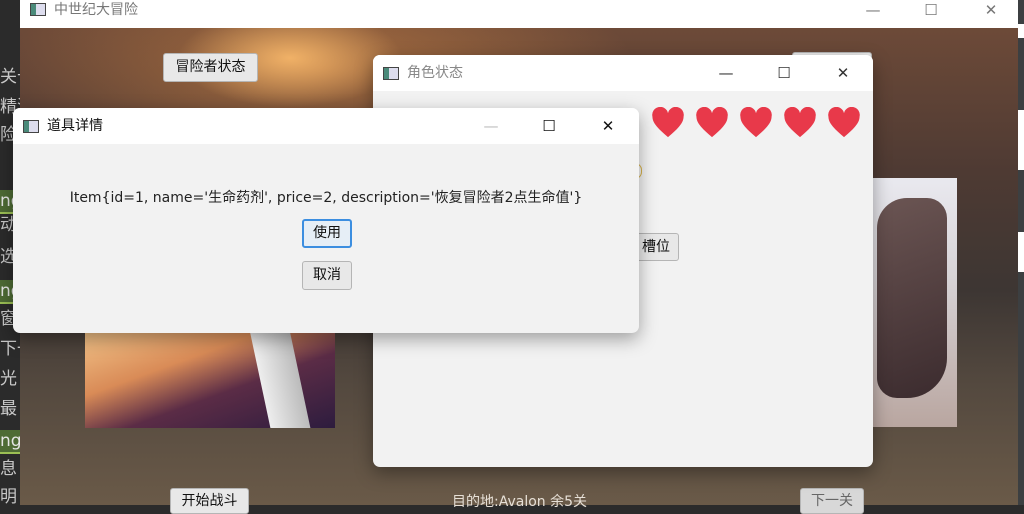 The width and height of the screenshot is (1024, 514). Describe the element at coordinates (912, 298) in the screenshot. I see `enemy-figure` at that location.